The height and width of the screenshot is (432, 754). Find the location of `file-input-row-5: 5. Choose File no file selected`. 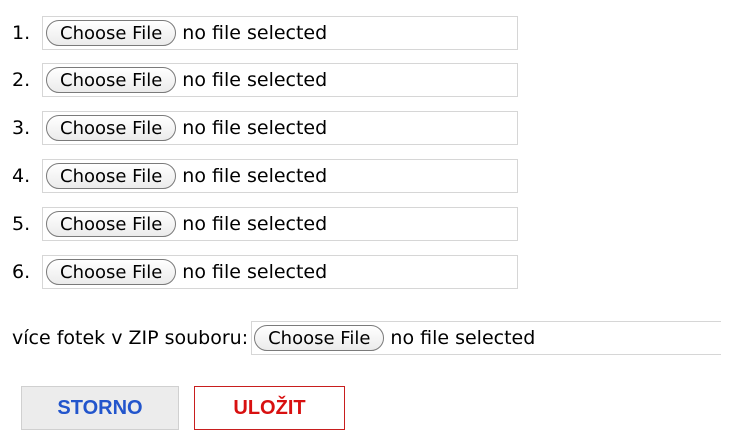

file-input-row-5: 5. Choose File no file selected is located at coordinates (265, 224).